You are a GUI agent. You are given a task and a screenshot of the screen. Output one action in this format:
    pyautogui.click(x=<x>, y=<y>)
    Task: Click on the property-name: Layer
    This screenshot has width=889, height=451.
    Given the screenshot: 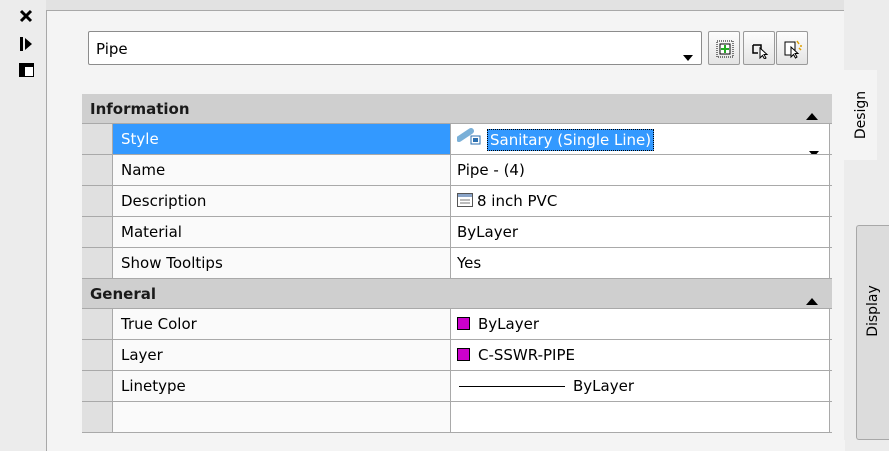 What is the action you would take?
    pyautogui.click(x=281, y=355)
    